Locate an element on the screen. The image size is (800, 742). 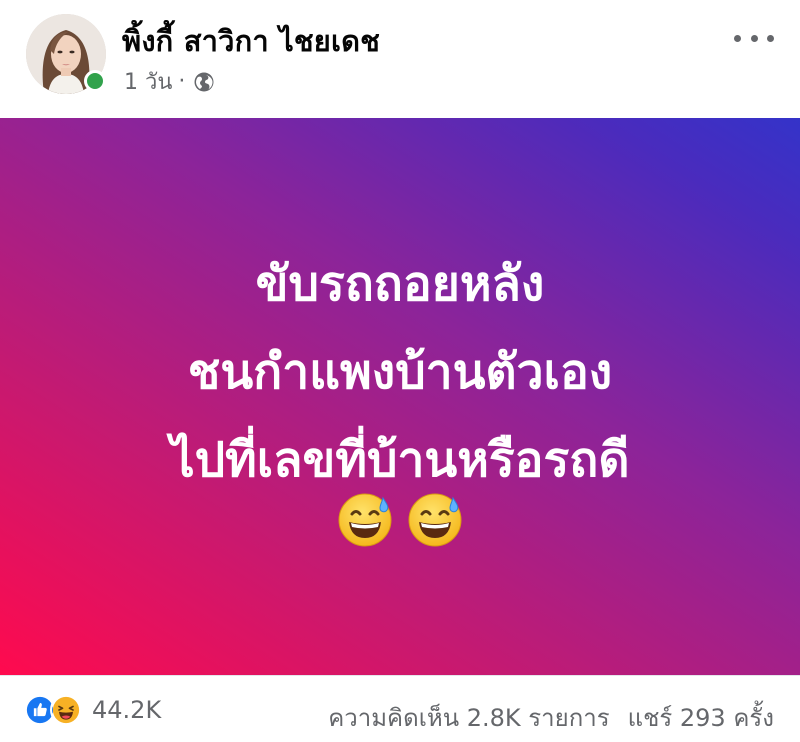
post-text-line: ชนกำแพงบ้านตัวเอง is located at coordinates (400, 372).